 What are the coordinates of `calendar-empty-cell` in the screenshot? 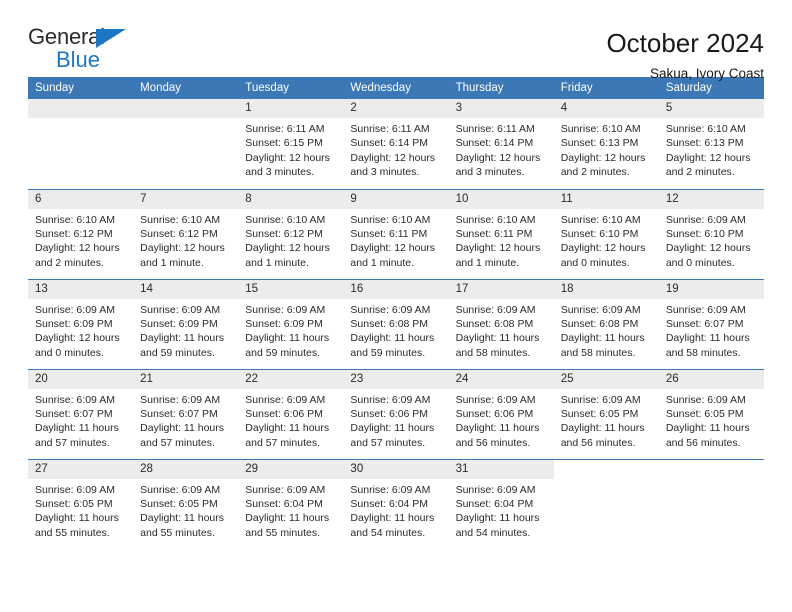 It's located at (606, 503).